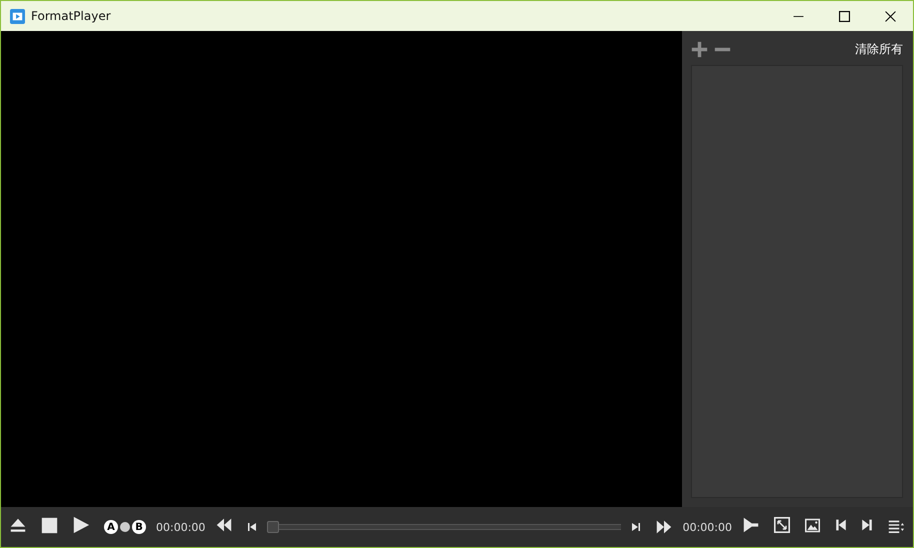 The height and width of the screenshot is (548, 914). I want to click on fast-forward-icon, so click(663, 527).